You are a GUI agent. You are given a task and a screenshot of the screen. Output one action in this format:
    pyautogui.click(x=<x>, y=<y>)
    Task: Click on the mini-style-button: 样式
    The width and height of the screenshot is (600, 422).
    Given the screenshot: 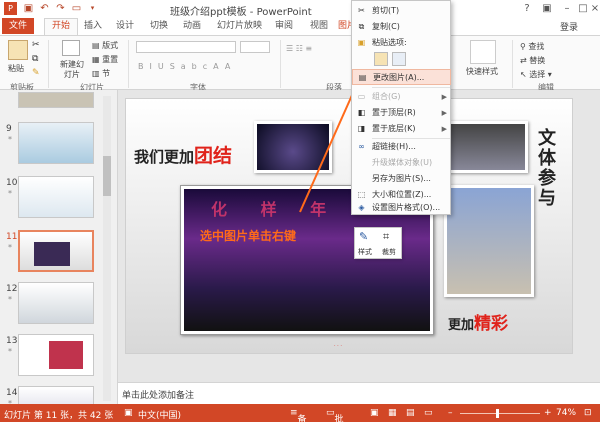 What is the action you would take?
    pyautogui.click(x=365, y=252)
    